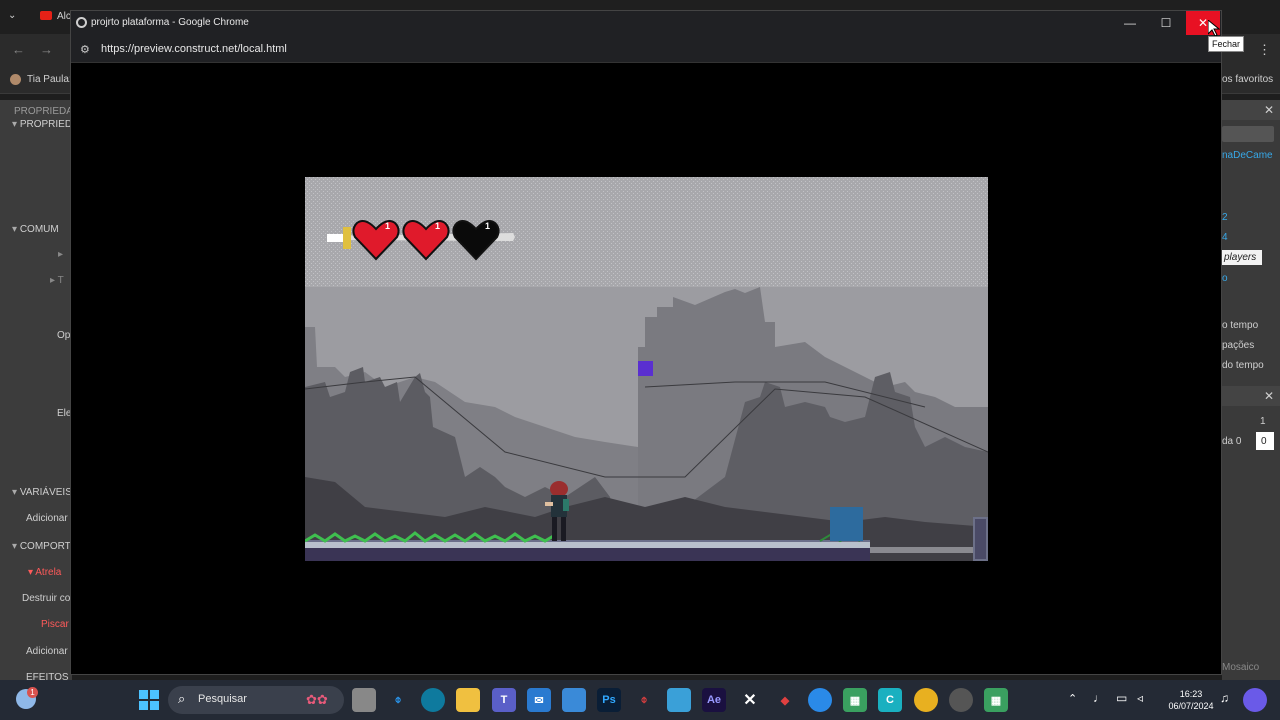 The width and height of the screenshot is (1280, 720). I want to click on properties-header: ▾ PROPRIED, so click(42, 124).